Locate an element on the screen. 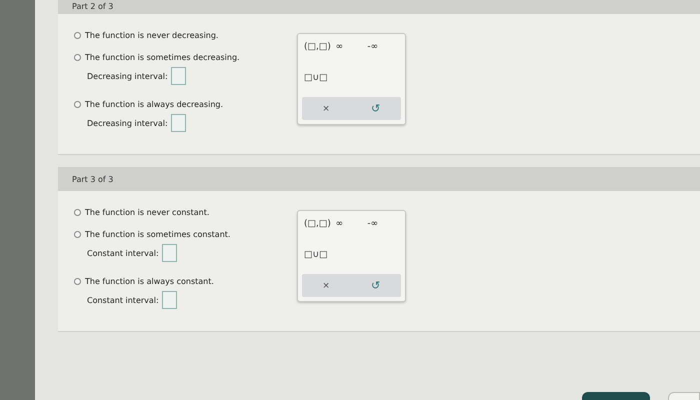 The width and height of the screenshot is (700, 400). option-label: The function is sometimes decreasing. is located at coordinates (162, 57).